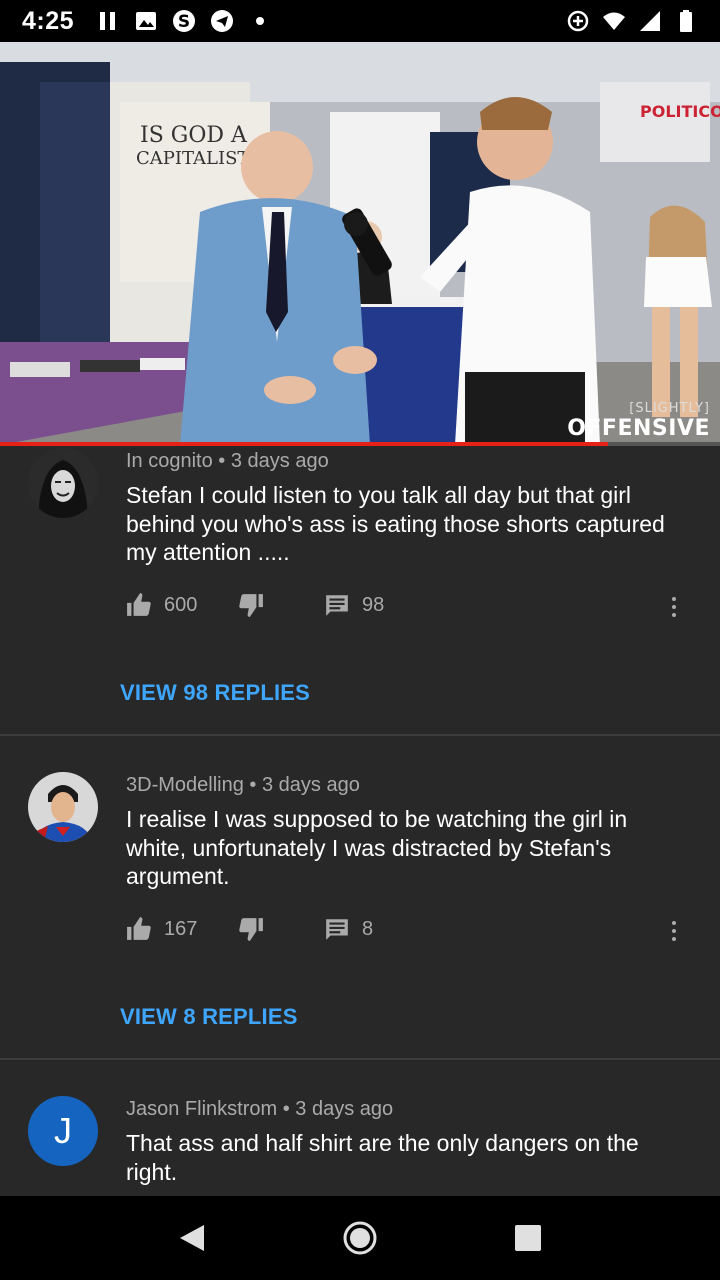 The height and width of the screenshot is (1280, 720). Describe the element at coordinates (197, 158) in the screenshot. I see `poster-line-2: CAPITALIST?` at that location.